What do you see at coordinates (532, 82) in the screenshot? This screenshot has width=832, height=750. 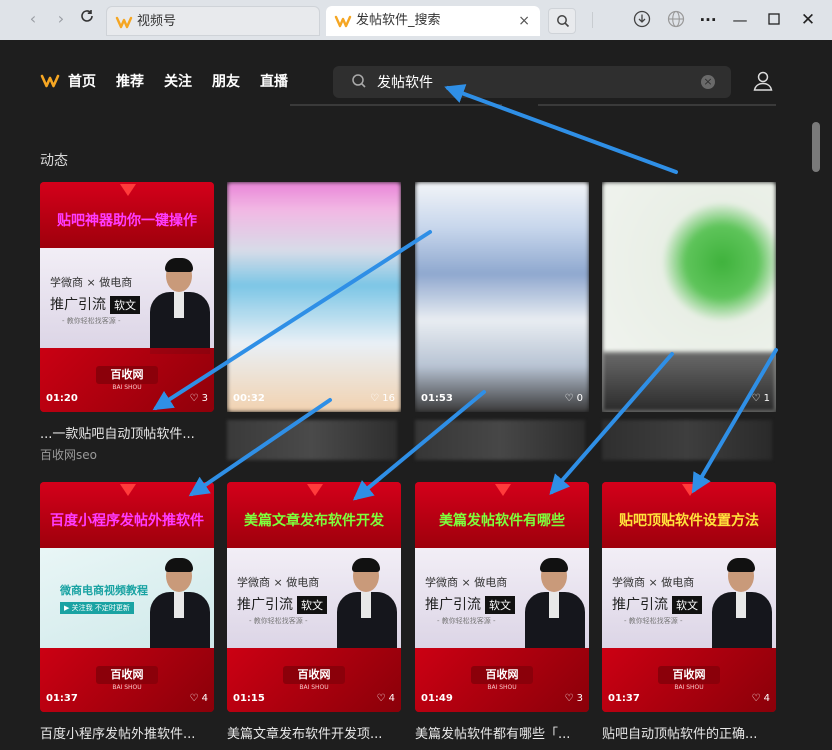 I see `search-input: 发帖软件 ×` at bounding box center [532, 82].